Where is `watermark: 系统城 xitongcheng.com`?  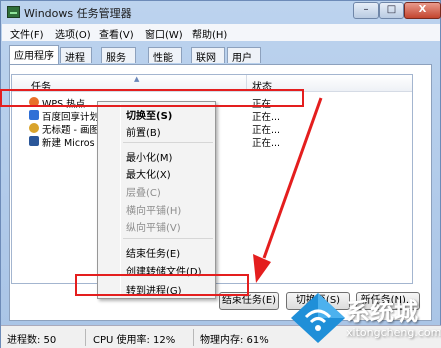 watermark: 系统城 xitongcheng.com is located at coordinates (364, 318).